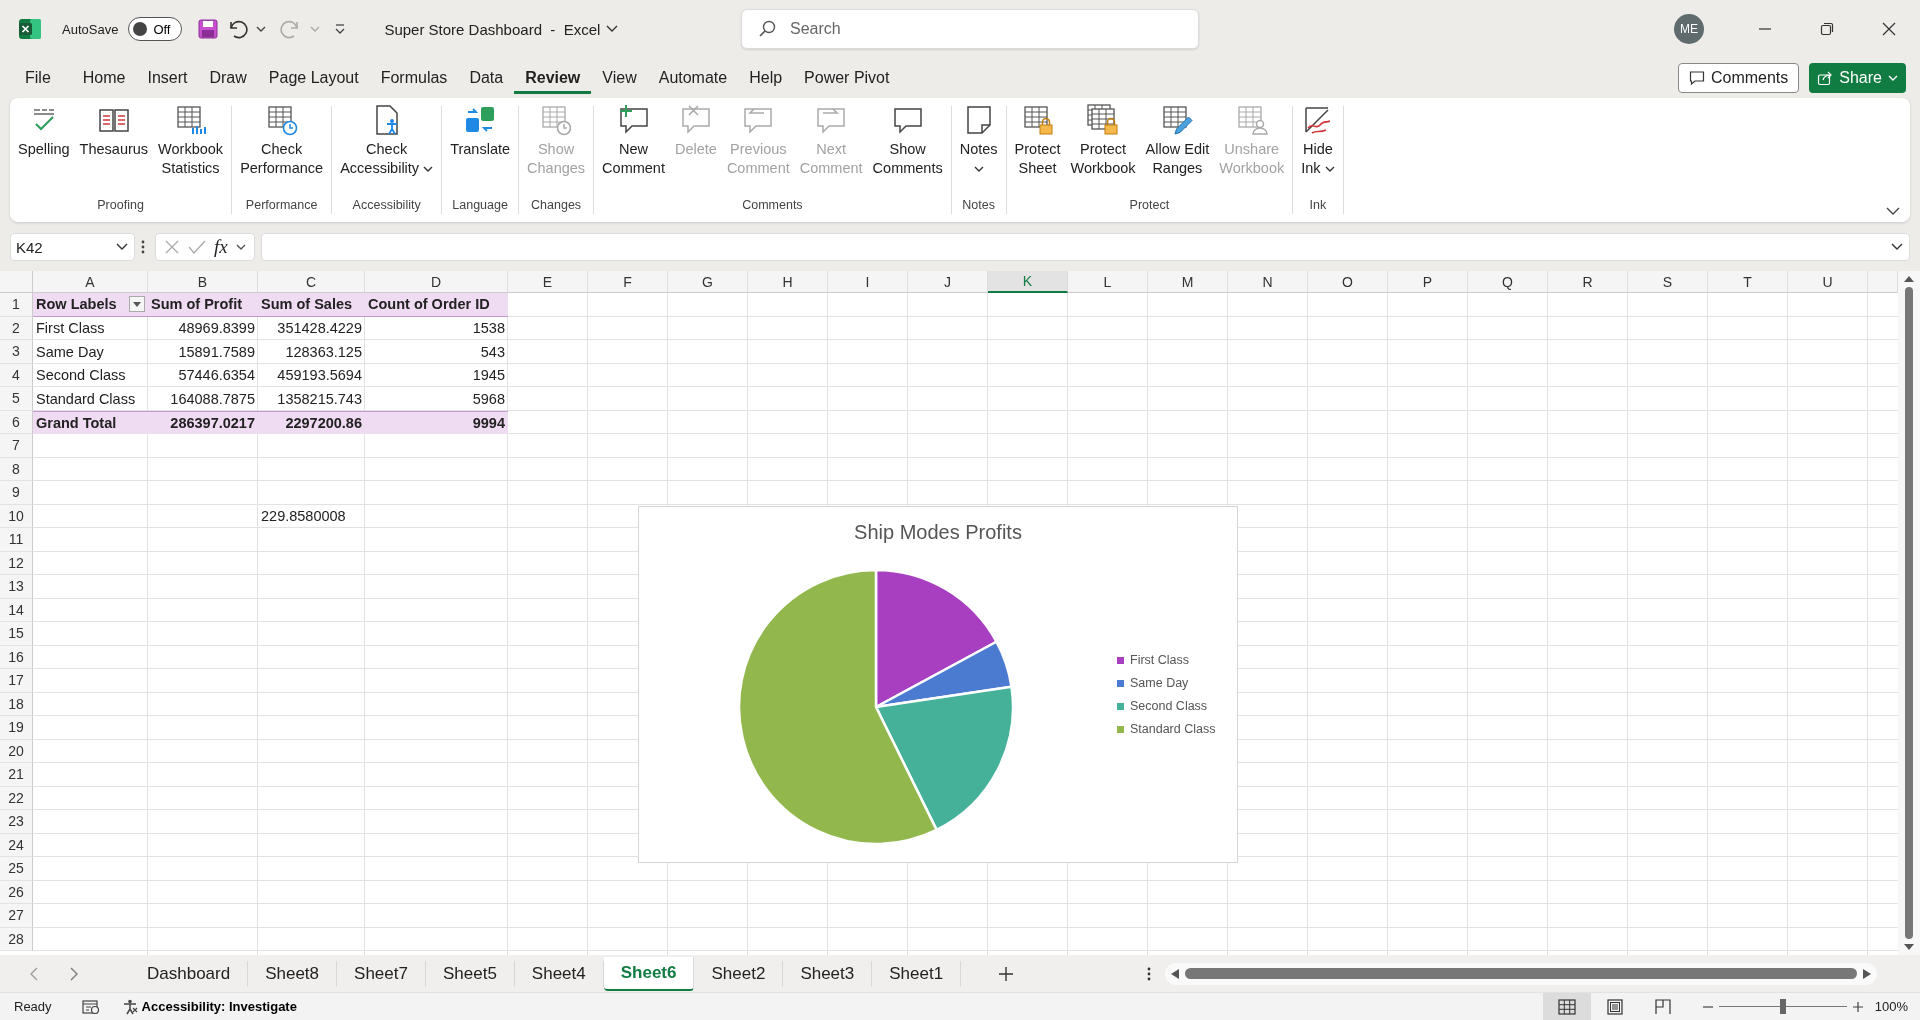 The width and height of the screenshot is (1920, 1020). What do you see at coordinates (1175, 973) in the screenshot?
I see `scroll-left-icon` at bounding box center [1175, 973].